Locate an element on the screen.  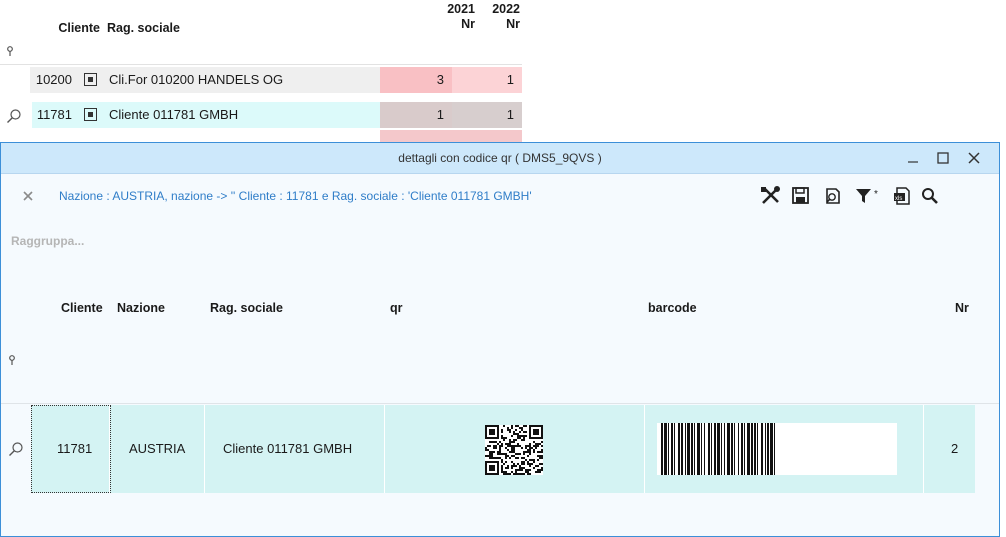
qr-code-image is located at coordinates (514, 450).